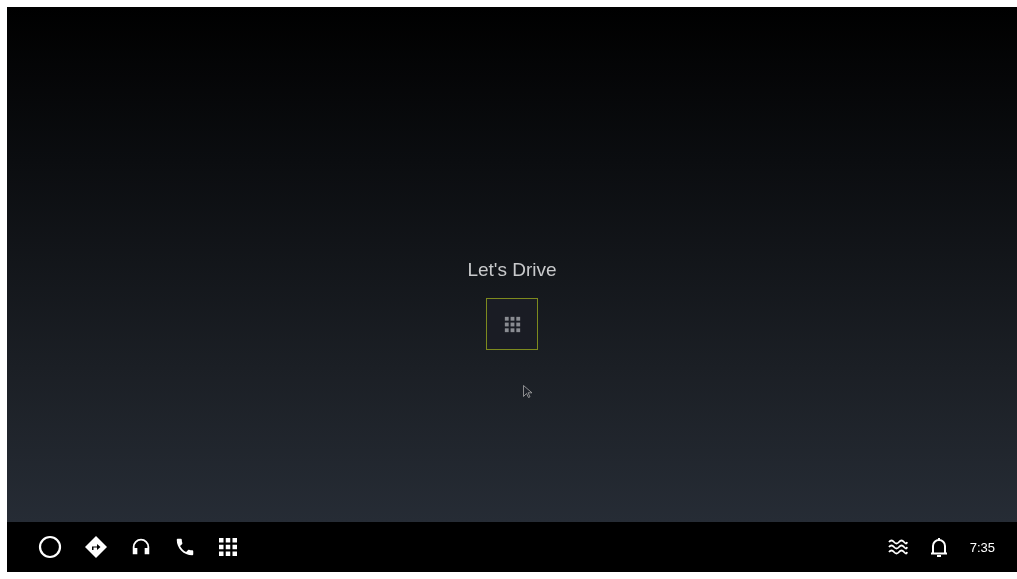 The width and height of the screenshot is (1017, 579). Describe the element at coordinates (185, 547) in the screenshot. I see `phone-icon` at that location.